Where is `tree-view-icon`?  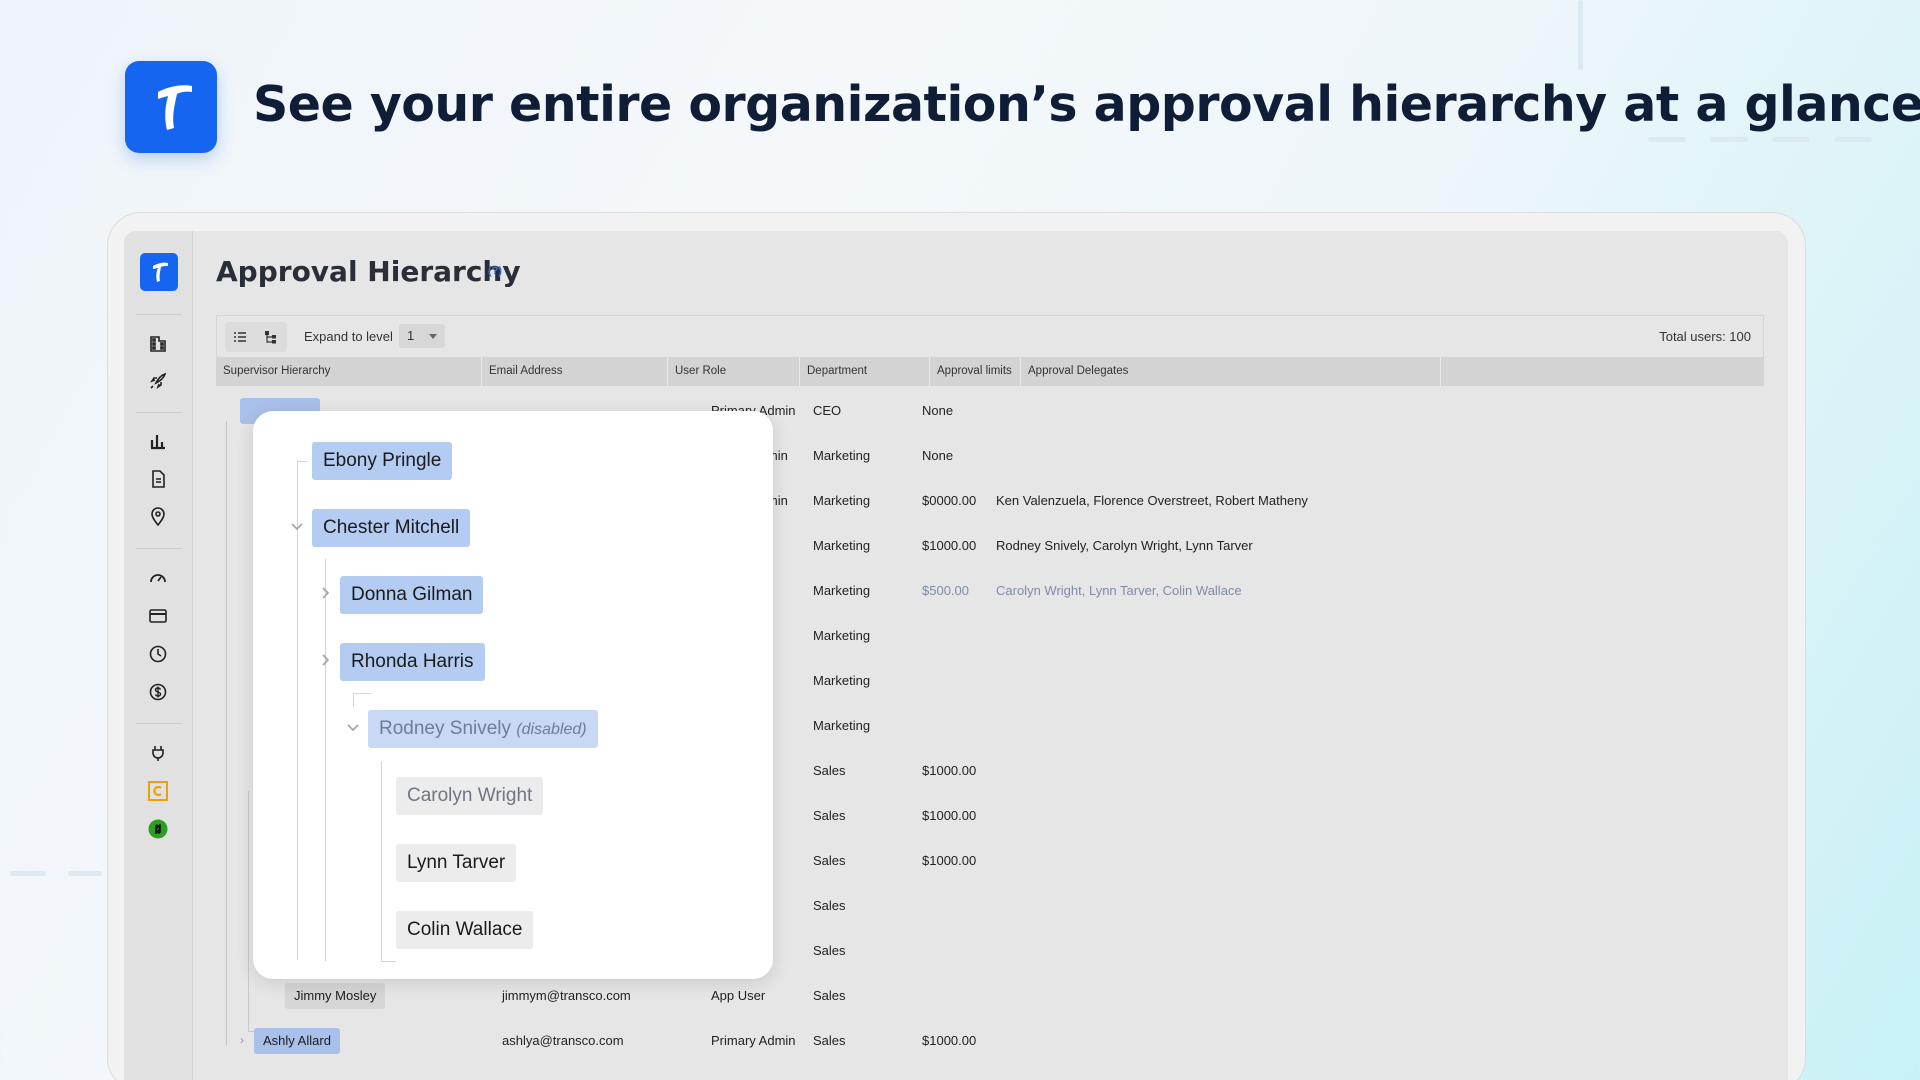
tree-view-icon is located at coordinates (271, 337).